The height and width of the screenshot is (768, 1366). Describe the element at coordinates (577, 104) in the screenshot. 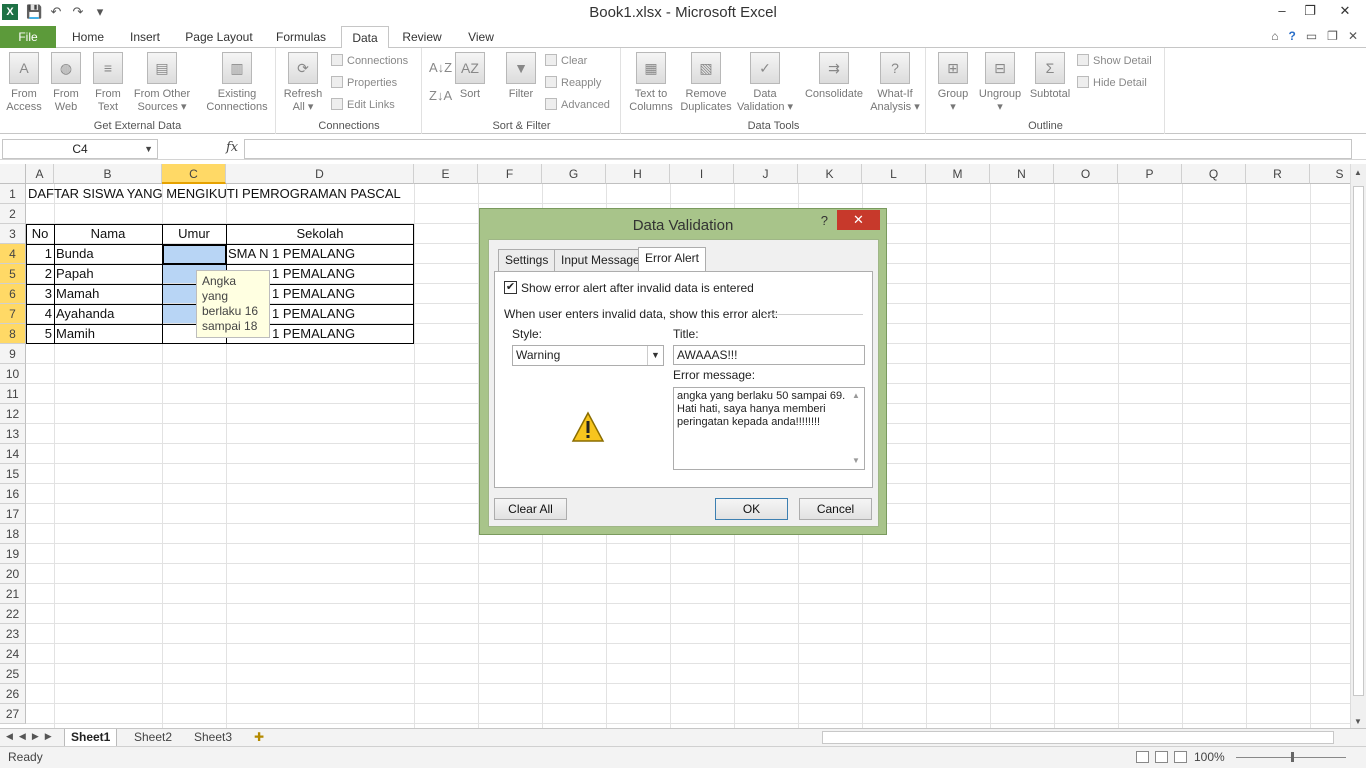

I see `advanced-filter-button: Advanced` at that location.